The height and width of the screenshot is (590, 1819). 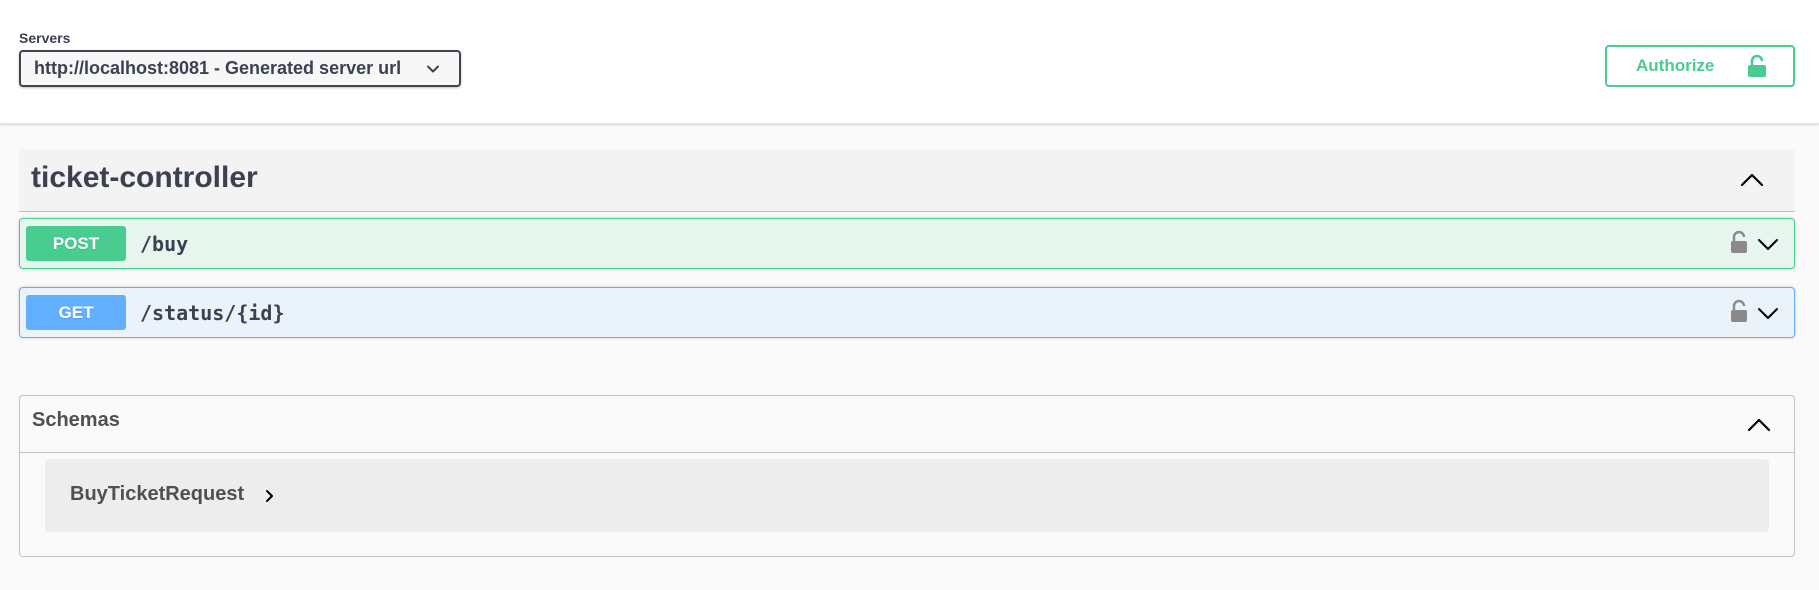 I want to click on servers-label: Servers, so click(x=45, y=38).